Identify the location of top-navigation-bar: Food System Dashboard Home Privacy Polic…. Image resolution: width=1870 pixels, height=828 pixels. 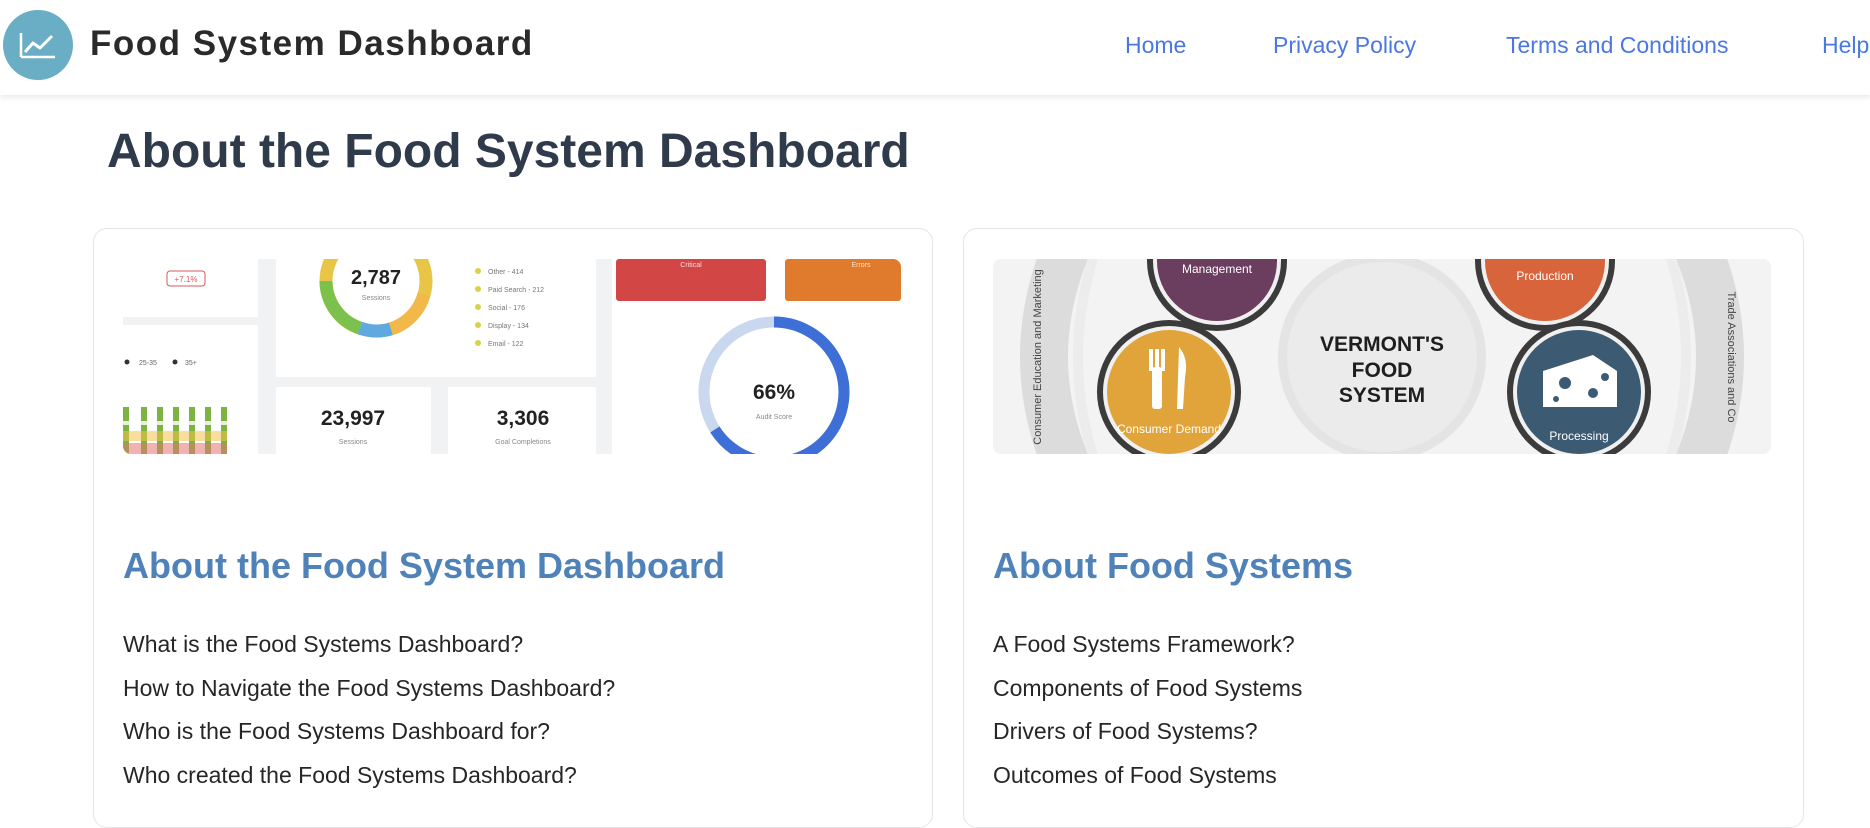
(935, 47).